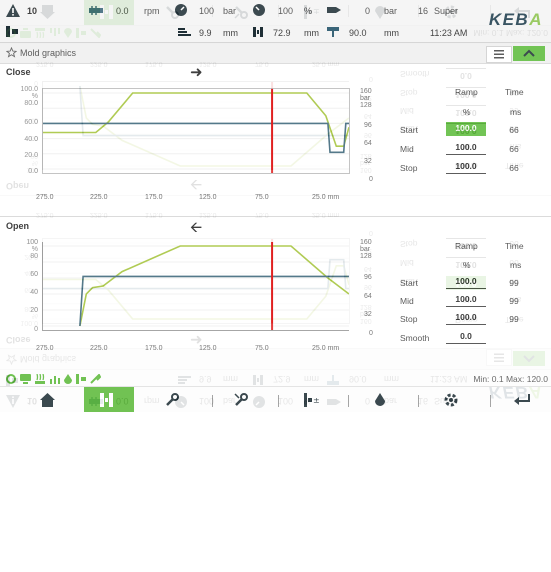 This screenshot has height=572, width=551. I want to click on close-stop-time: 66, so click(514, 168).